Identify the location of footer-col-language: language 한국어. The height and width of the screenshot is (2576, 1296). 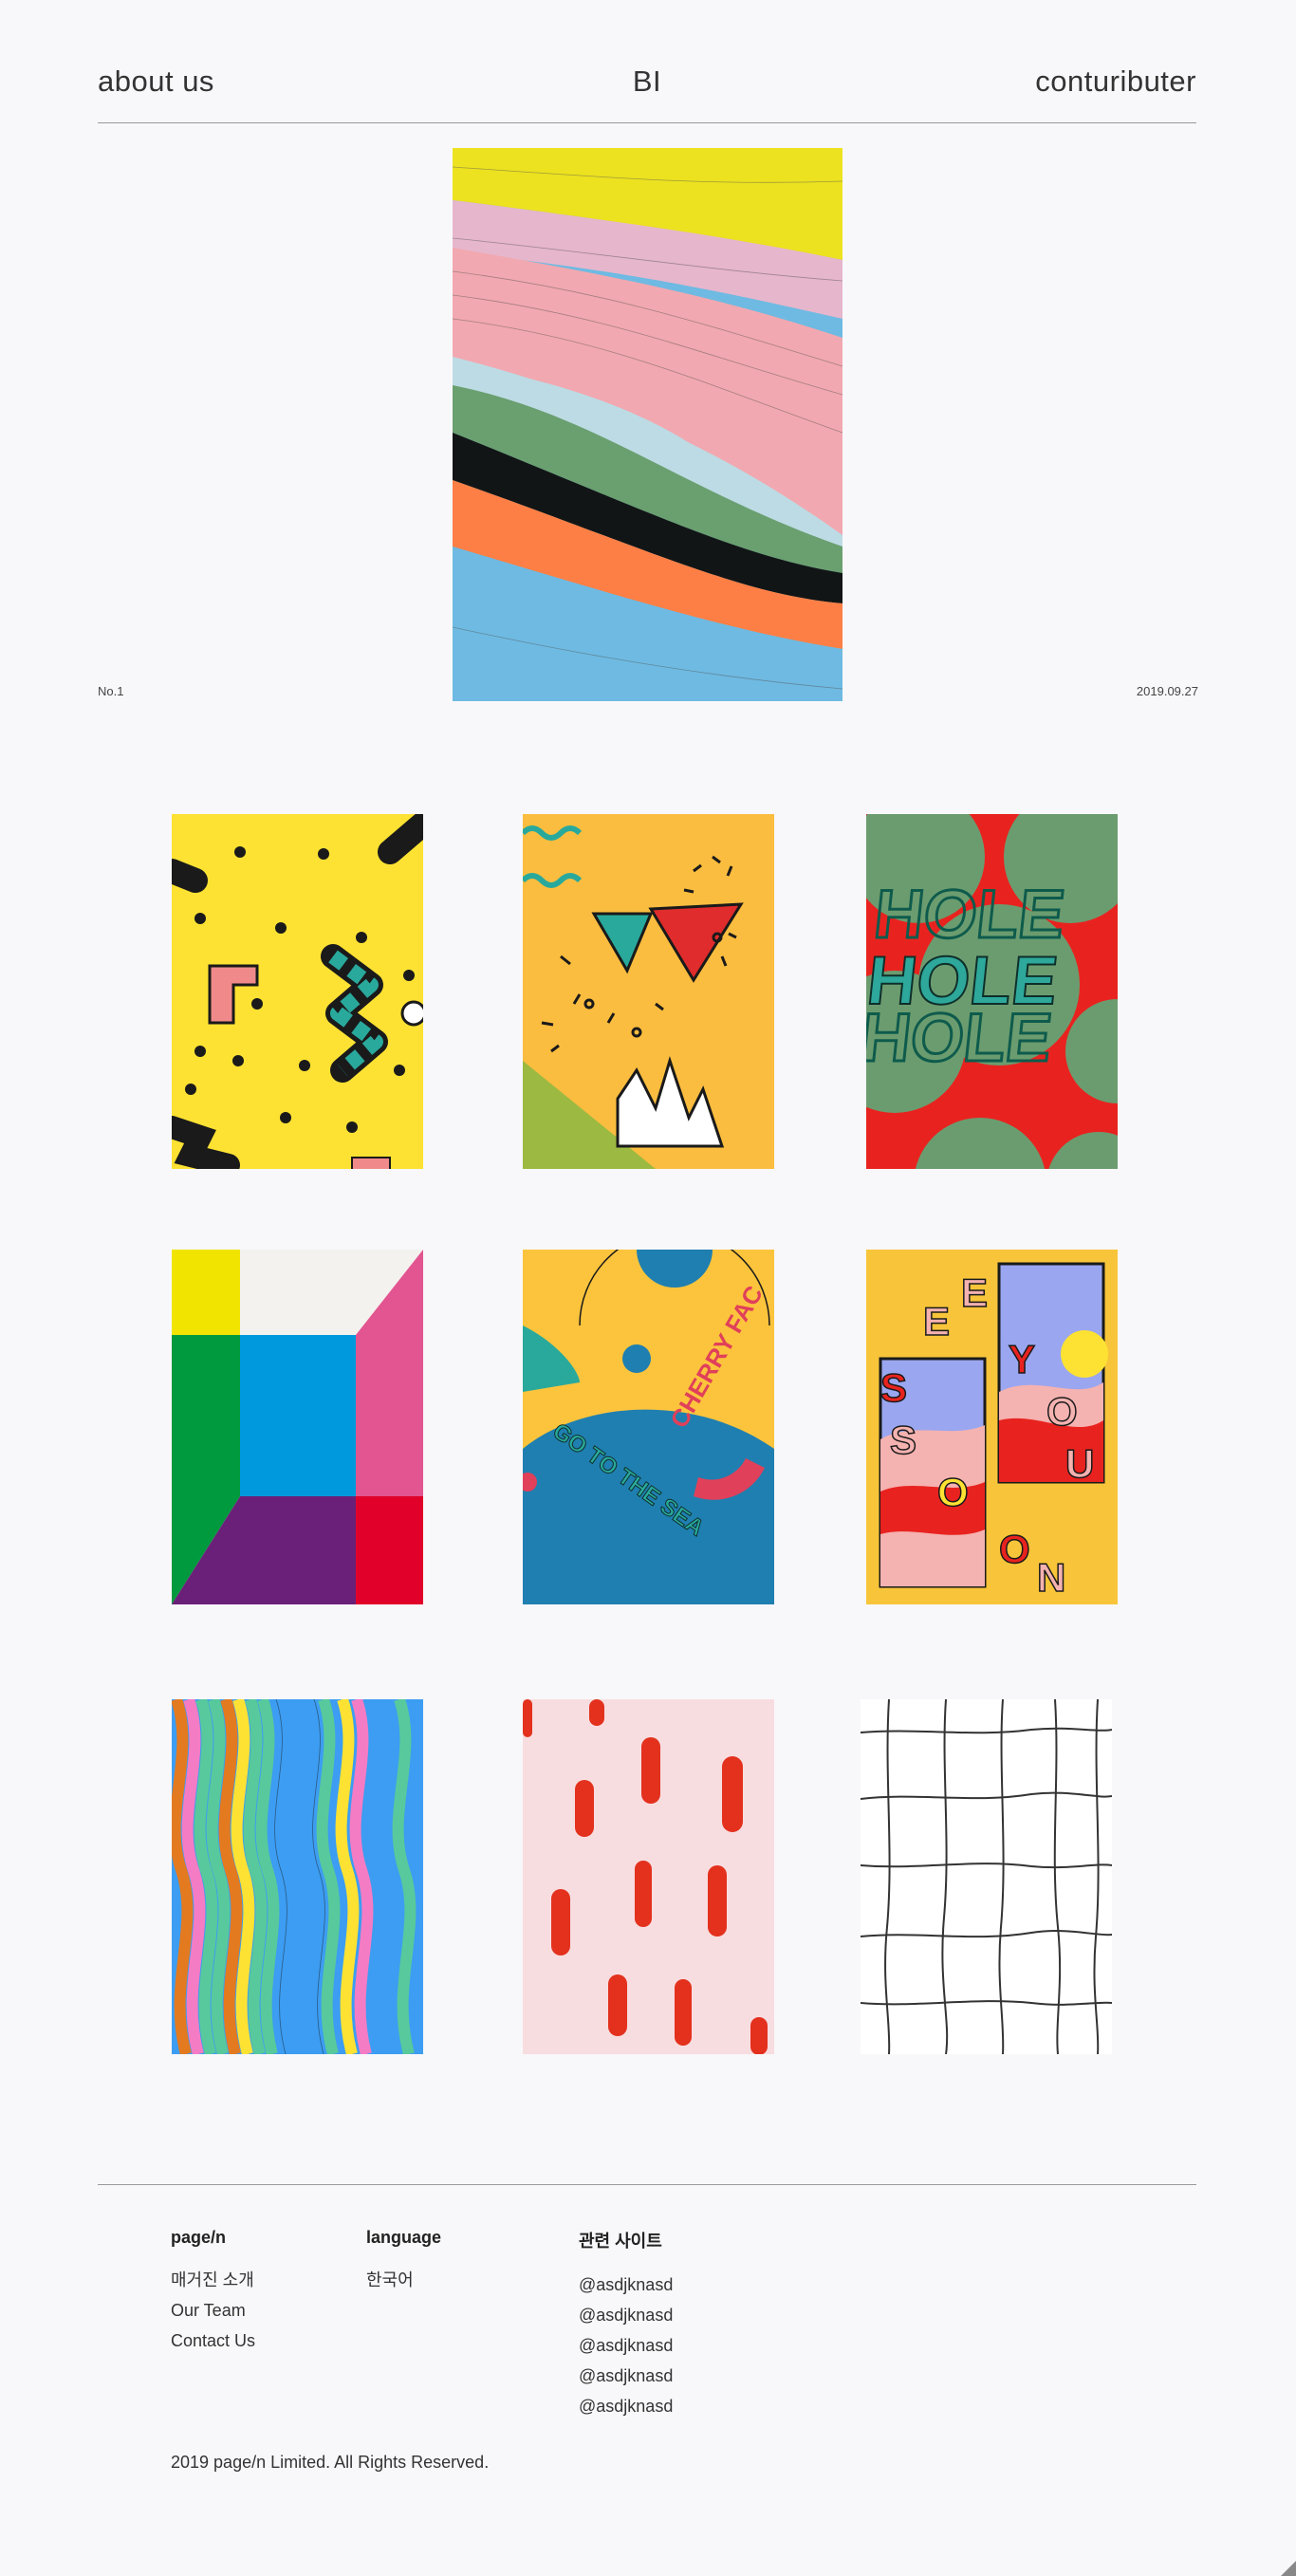
(403, 2261).